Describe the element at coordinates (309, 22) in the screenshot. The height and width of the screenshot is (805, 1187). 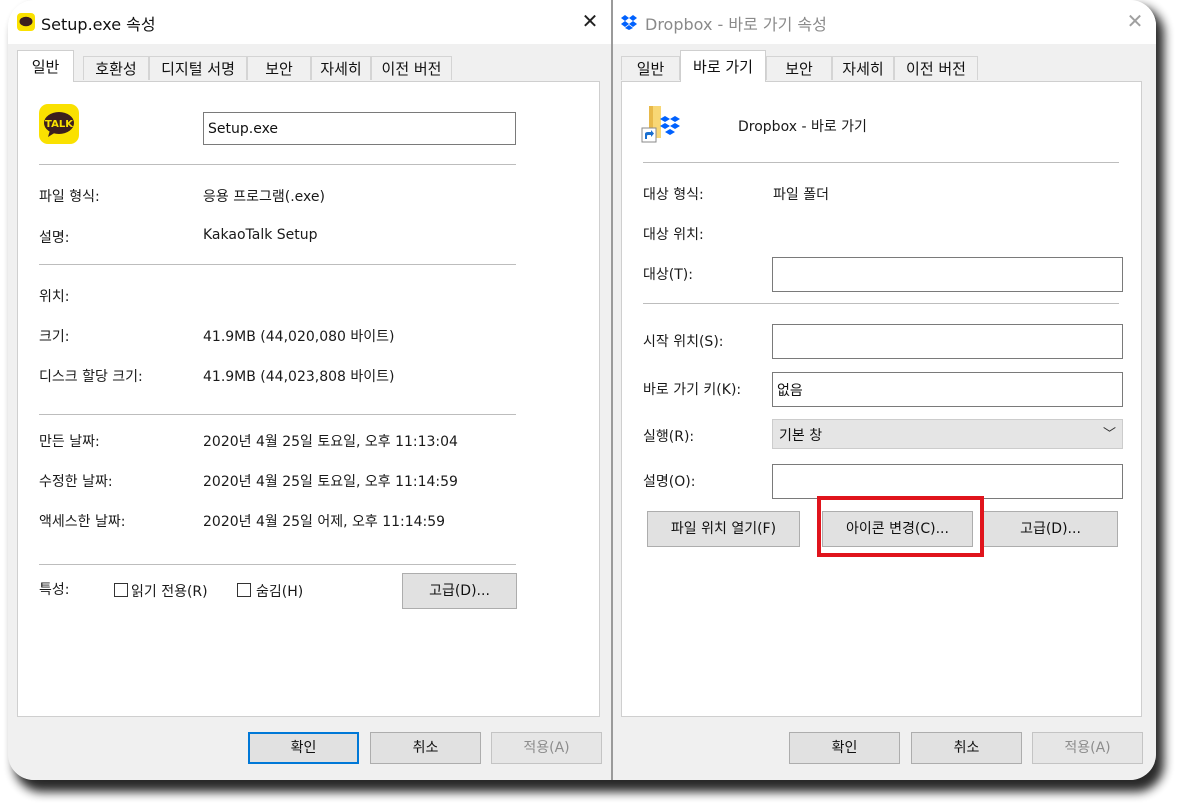
I see `title-bar: Setup.exe 속성 ✕` at that location.